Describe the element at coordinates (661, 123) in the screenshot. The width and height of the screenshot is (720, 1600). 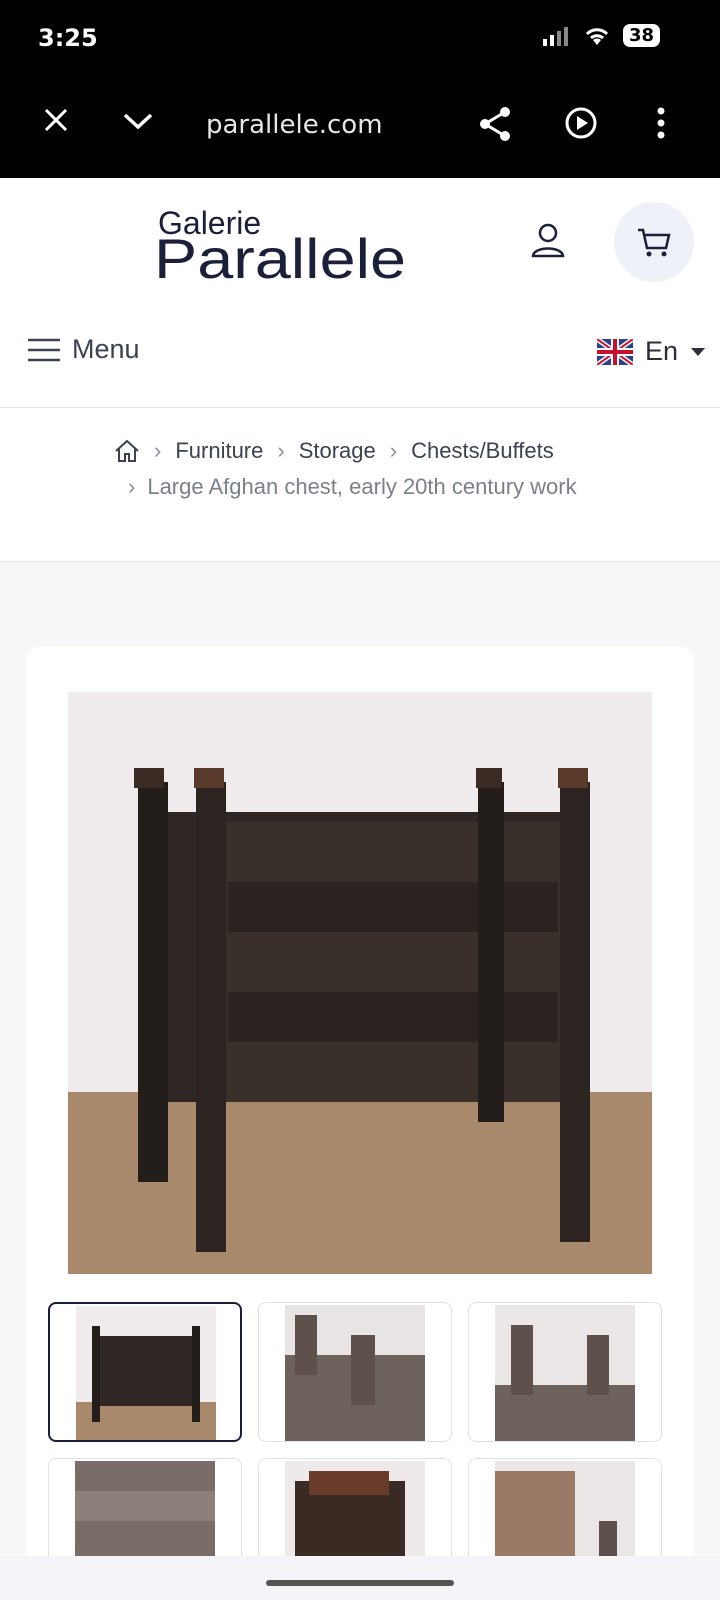
I see `more-icon` at that location.